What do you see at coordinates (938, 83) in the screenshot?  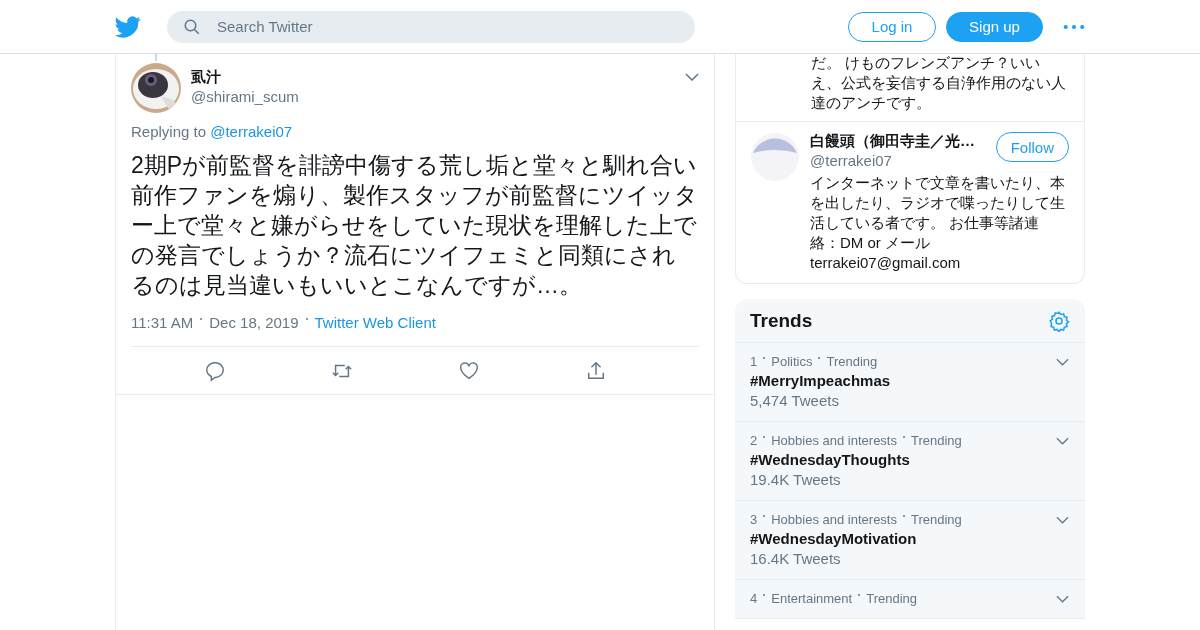 I see `bio-text: だ。 けものフレンズアンチ？いいえ、公式を妄信する自浄作用のない人達のアンチです。` at bounding box center [938, 83].